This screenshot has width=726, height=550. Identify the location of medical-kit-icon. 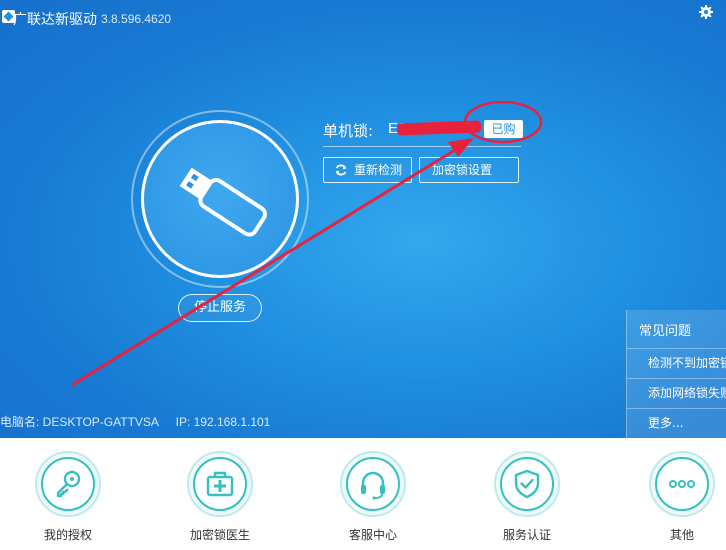
(220, 484).